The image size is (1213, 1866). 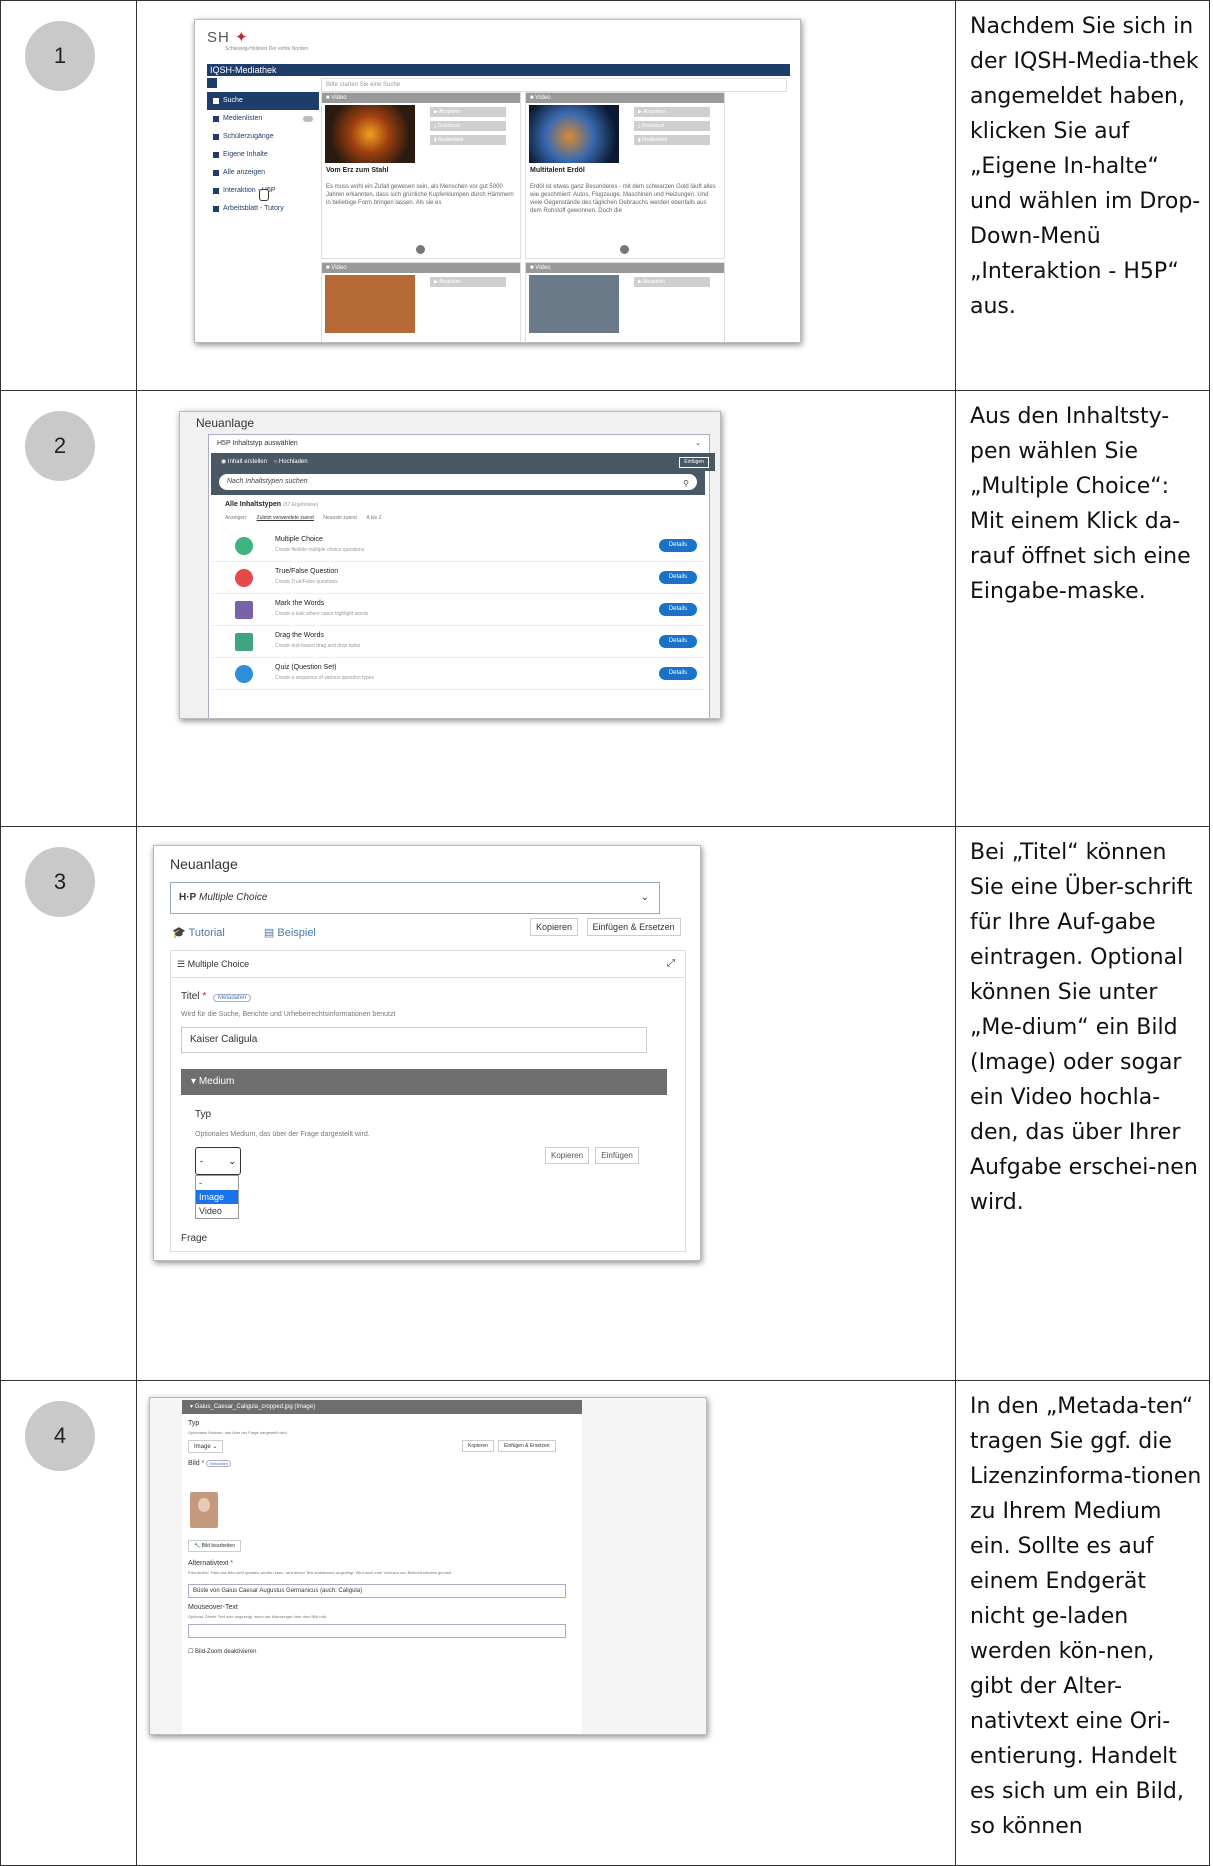 I want to click on sidebar-item-arbeitsblatt: Arbeitsblatt - Tutory, so click(x=263, y=209).